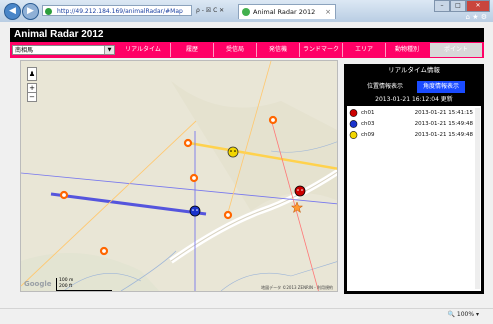  I want to click on browser-tab: Animal Radar 2012 ×, so click(287, 11).